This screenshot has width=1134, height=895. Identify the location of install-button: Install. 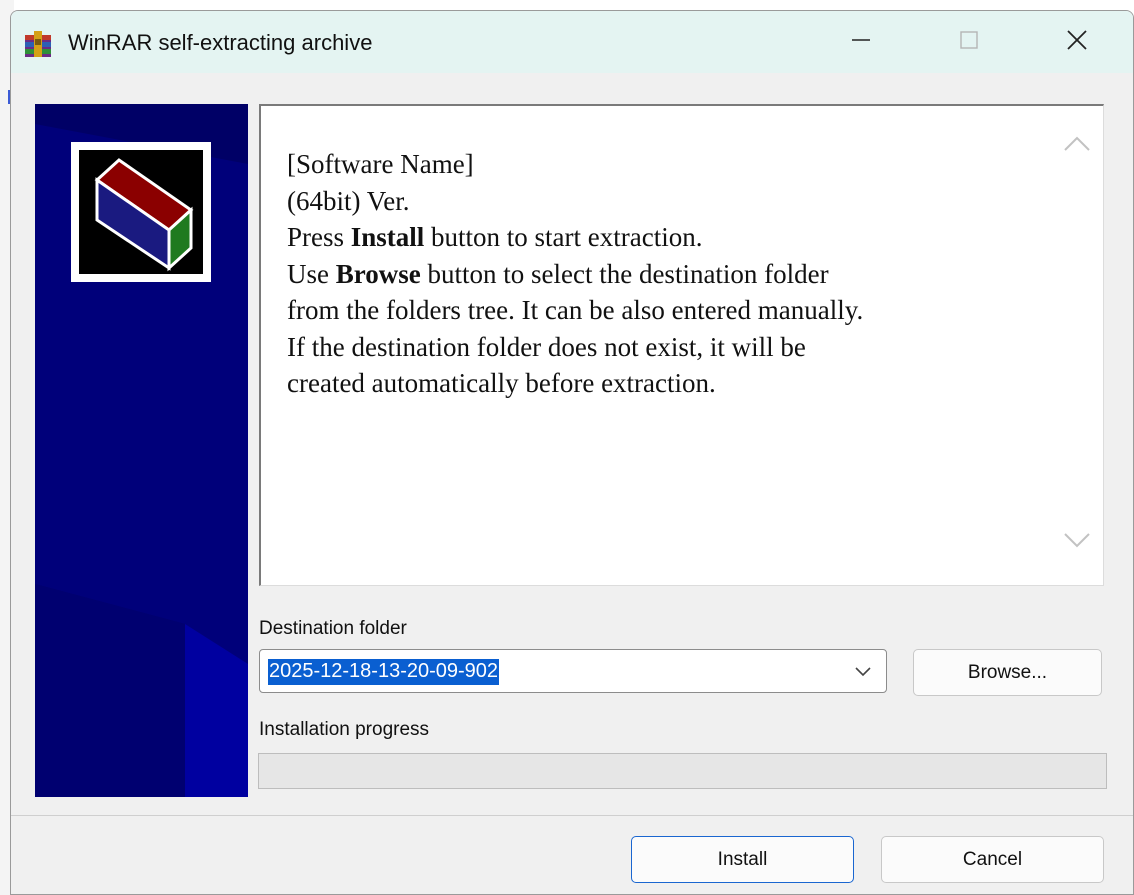
(742, 859).